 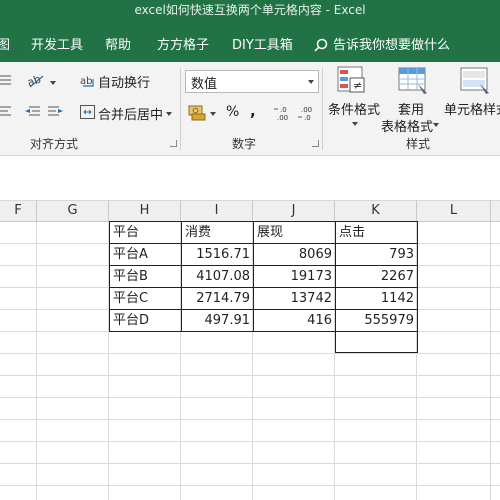 I want to click on tell-me-text: 告诉我你想要做什么, so click(x=392, y=45).